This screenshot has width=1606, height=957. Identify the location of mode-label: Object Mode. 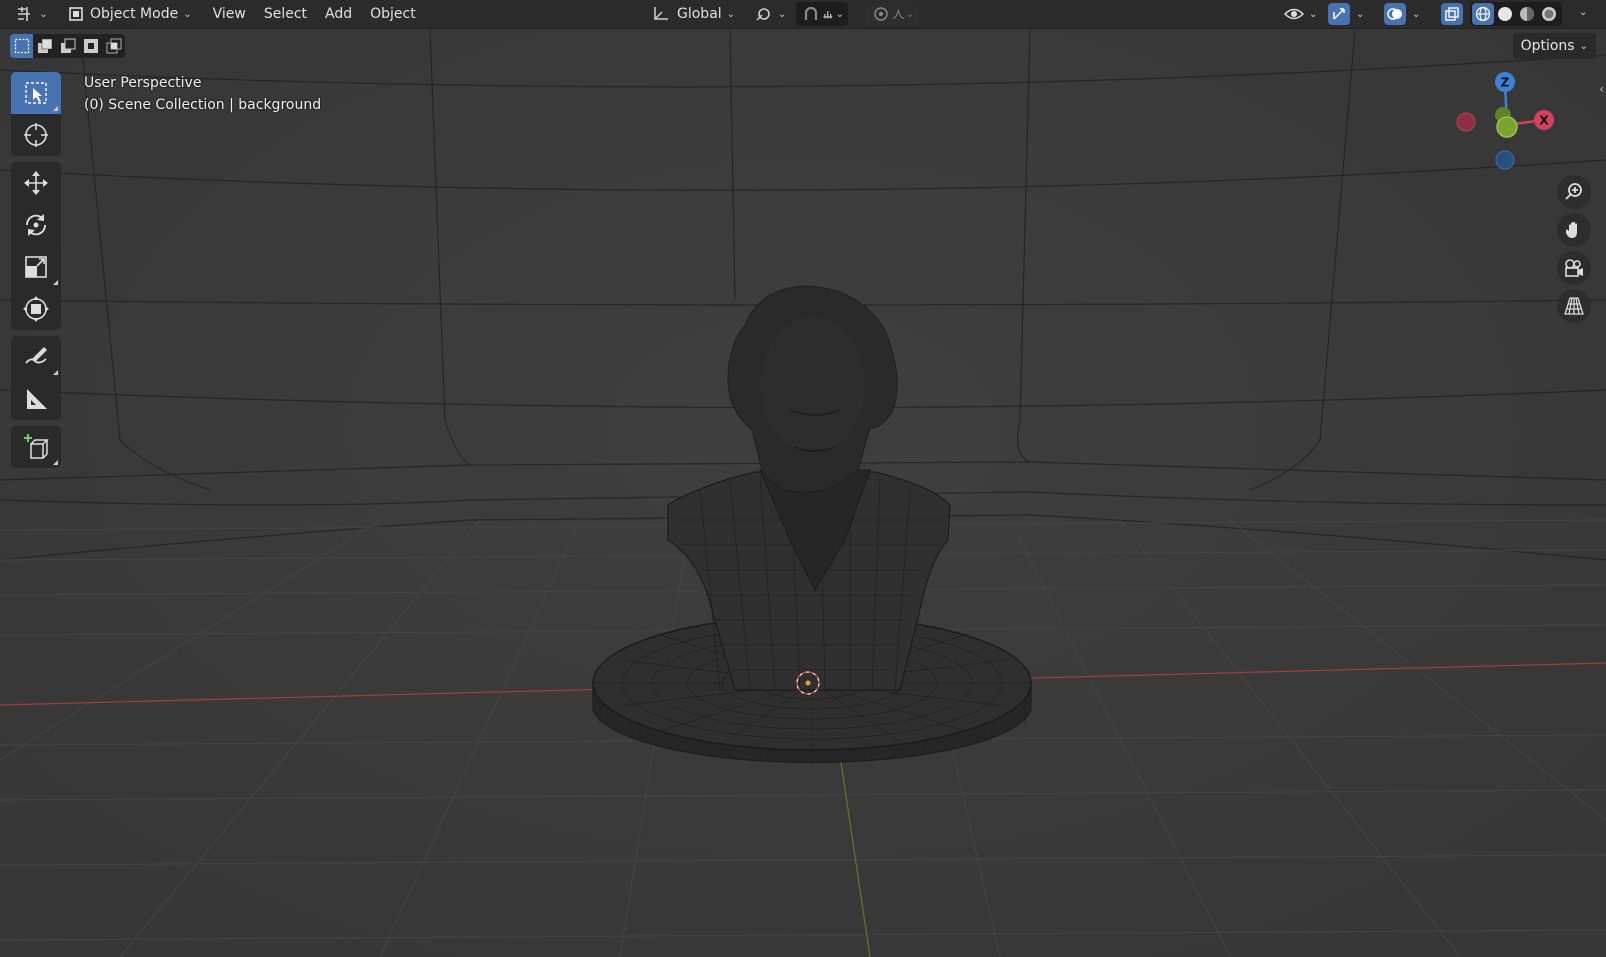
(134, 14).